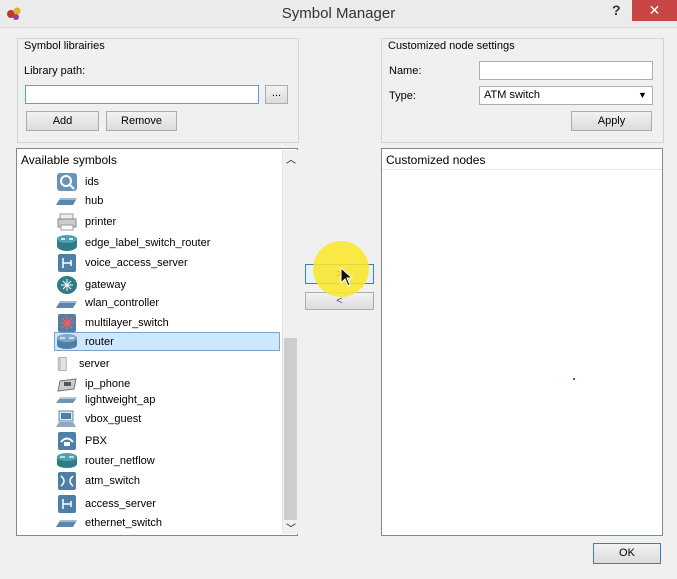  What do you see at coordinates (92, 182) in the screenshot?
I see `list-item-label: ids` at bounding box center [92, 182].